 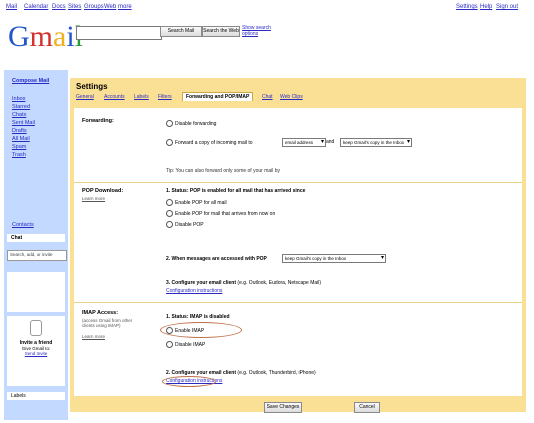 What do you see at coordinates (169, 142) in the screenshot?
I see `forward-copy-radio` at bounding box center [169, 142].